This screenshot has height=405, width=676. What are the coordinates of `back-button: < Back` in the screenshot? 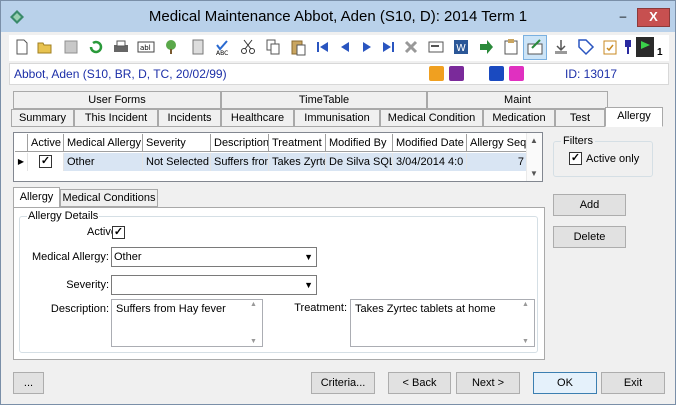 It's located at (419, 383).